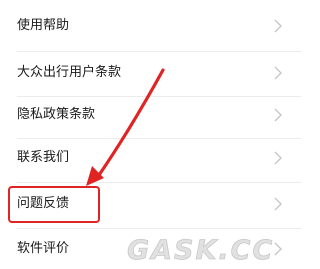 This screenshot has height=269, width=320. What do you see at coordinates (69, 72) in the screenshot?
I see `menu-item-label: 大众出行用户条款` at bounding box center [69, 72].